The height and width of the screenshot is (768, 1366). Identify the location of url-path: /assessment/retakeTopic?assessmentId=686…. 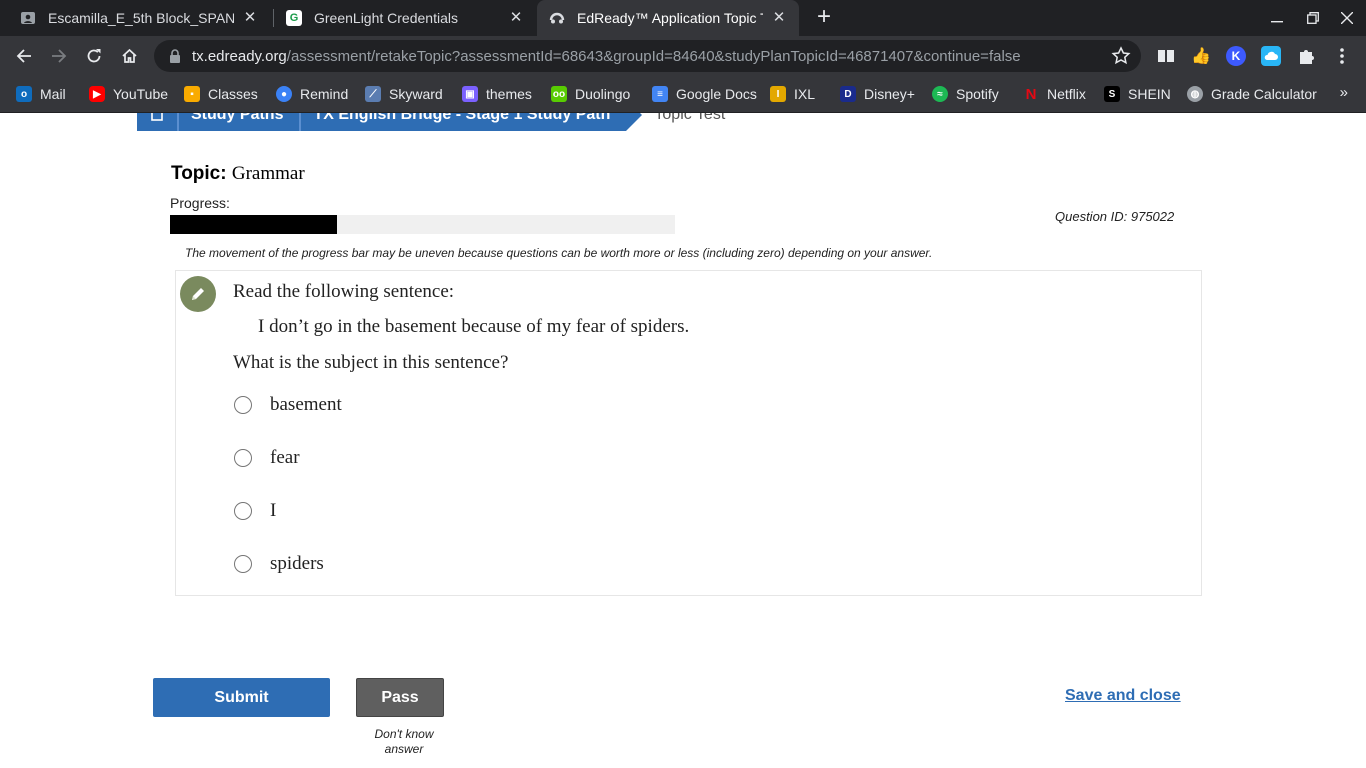
(653, 56).